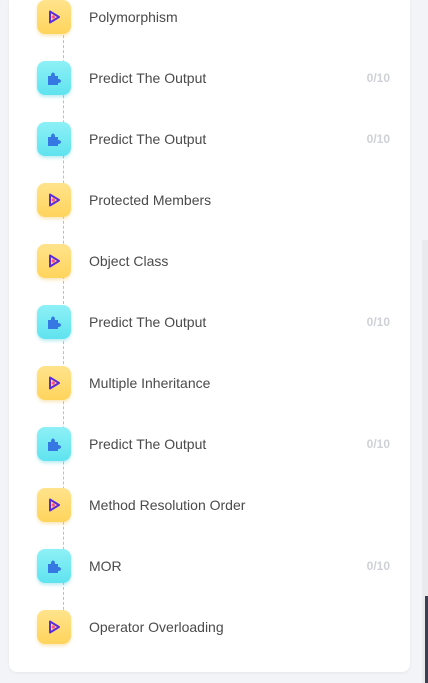  Describe the element at coordinates (167, 505) in the screenshot. I see `lesson-title: Method Resolution Order` at that location.